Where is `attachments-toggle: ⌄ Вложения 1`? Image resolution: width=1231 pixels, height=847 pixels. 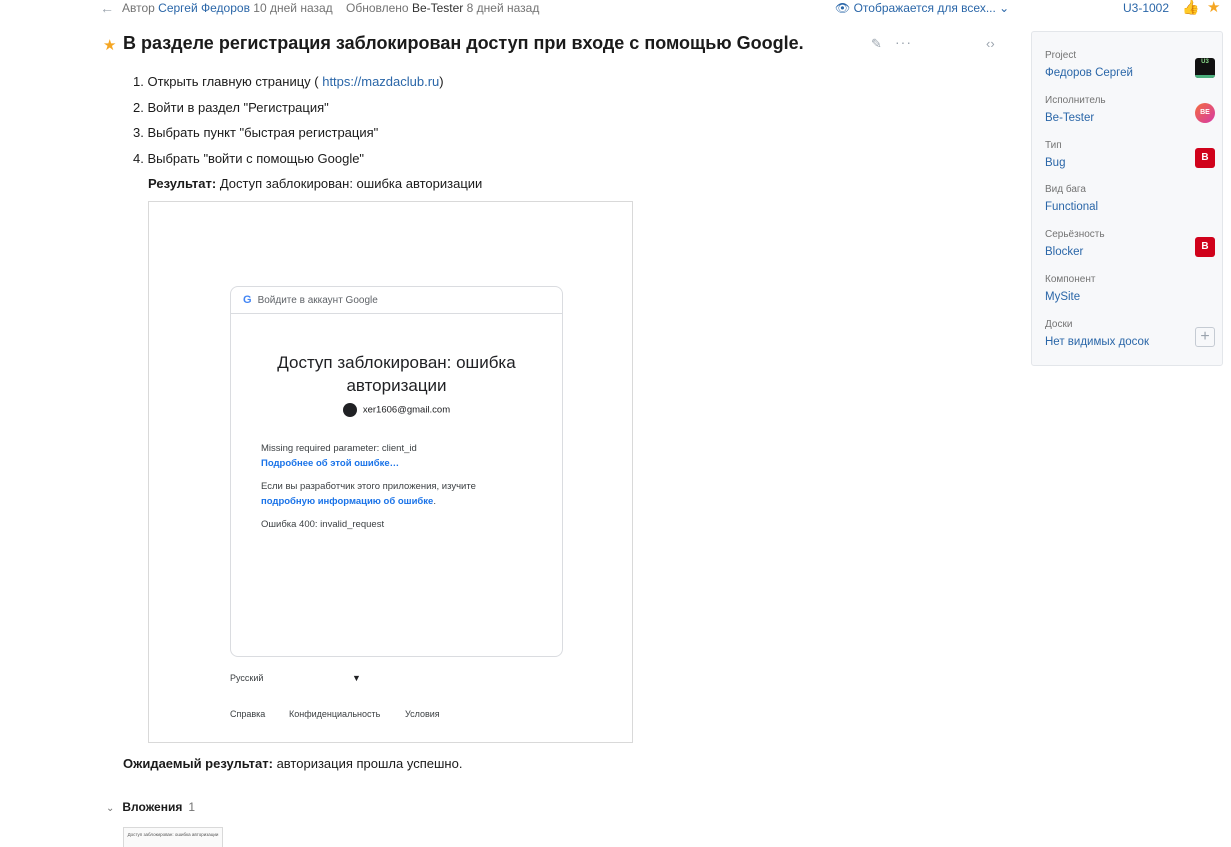
attachments-toggle: ⌄ Вложения 1 is located at coordinates (150, 807).